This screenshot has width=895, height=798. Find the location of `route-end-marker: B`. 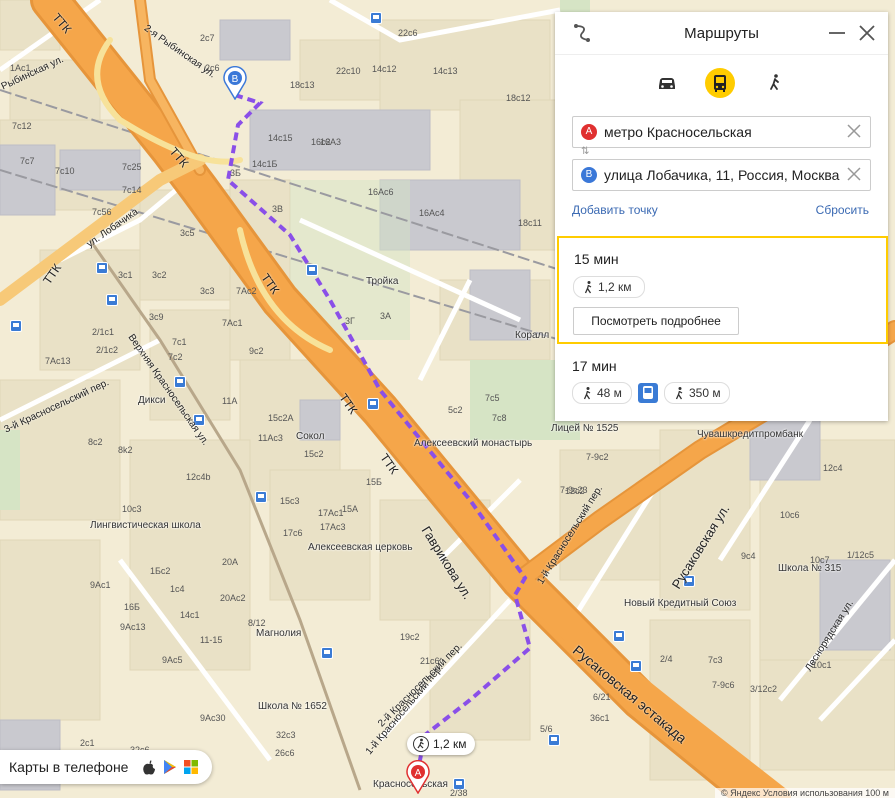

route-end-marker: B is located at coordinates (235, 83).